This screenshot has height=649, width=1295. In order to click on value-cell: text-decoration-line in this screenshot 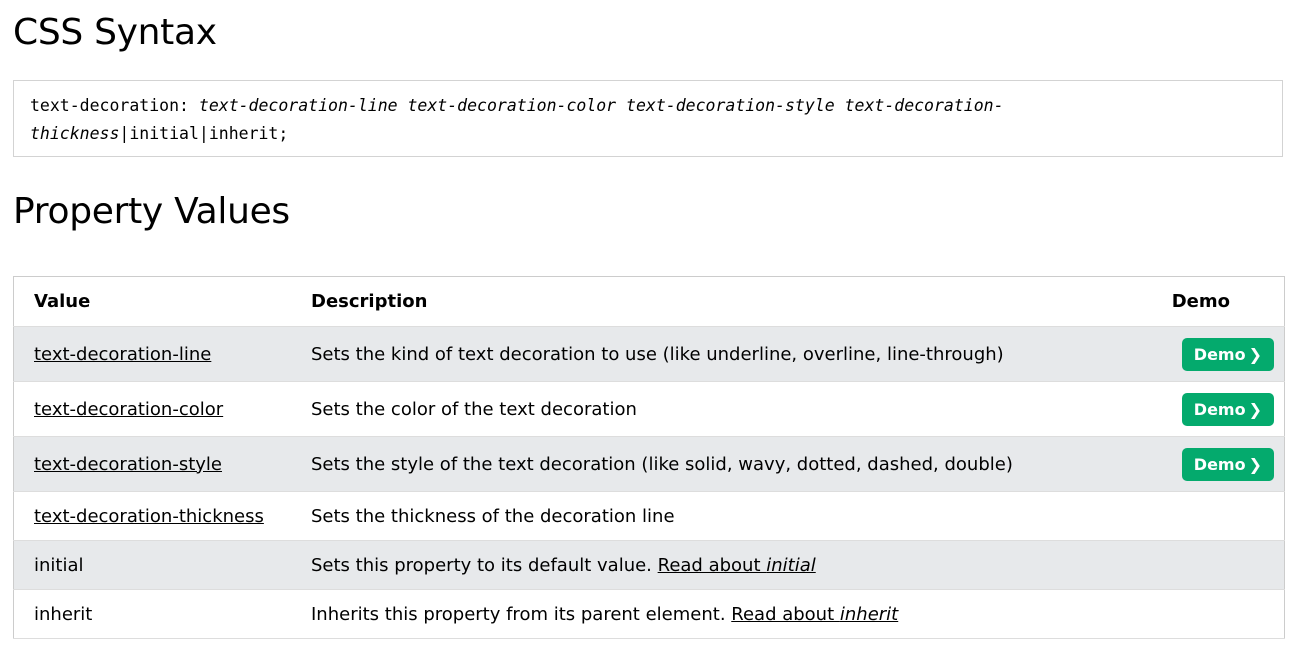, I will do `click(152, 354)`.